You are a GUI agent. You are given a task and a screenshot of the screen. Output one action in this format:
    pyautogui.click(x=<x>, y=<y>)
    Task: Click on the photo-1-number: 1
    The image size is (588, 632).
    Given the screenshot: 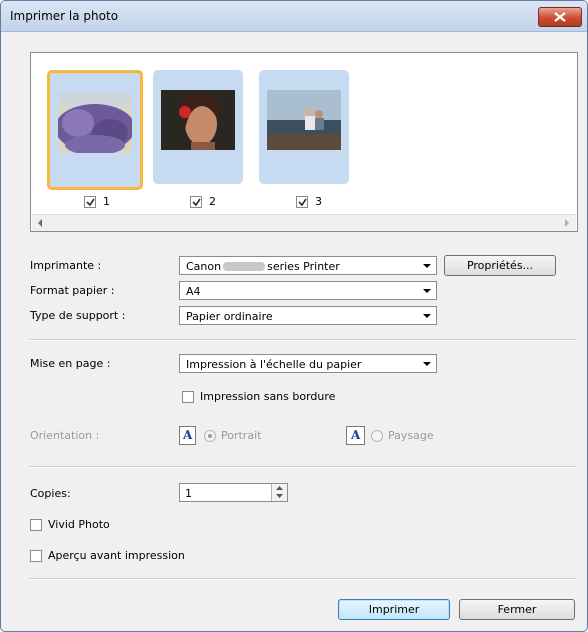 What is the action you would take?
    pyautogui.click(x=106, y=201)
    